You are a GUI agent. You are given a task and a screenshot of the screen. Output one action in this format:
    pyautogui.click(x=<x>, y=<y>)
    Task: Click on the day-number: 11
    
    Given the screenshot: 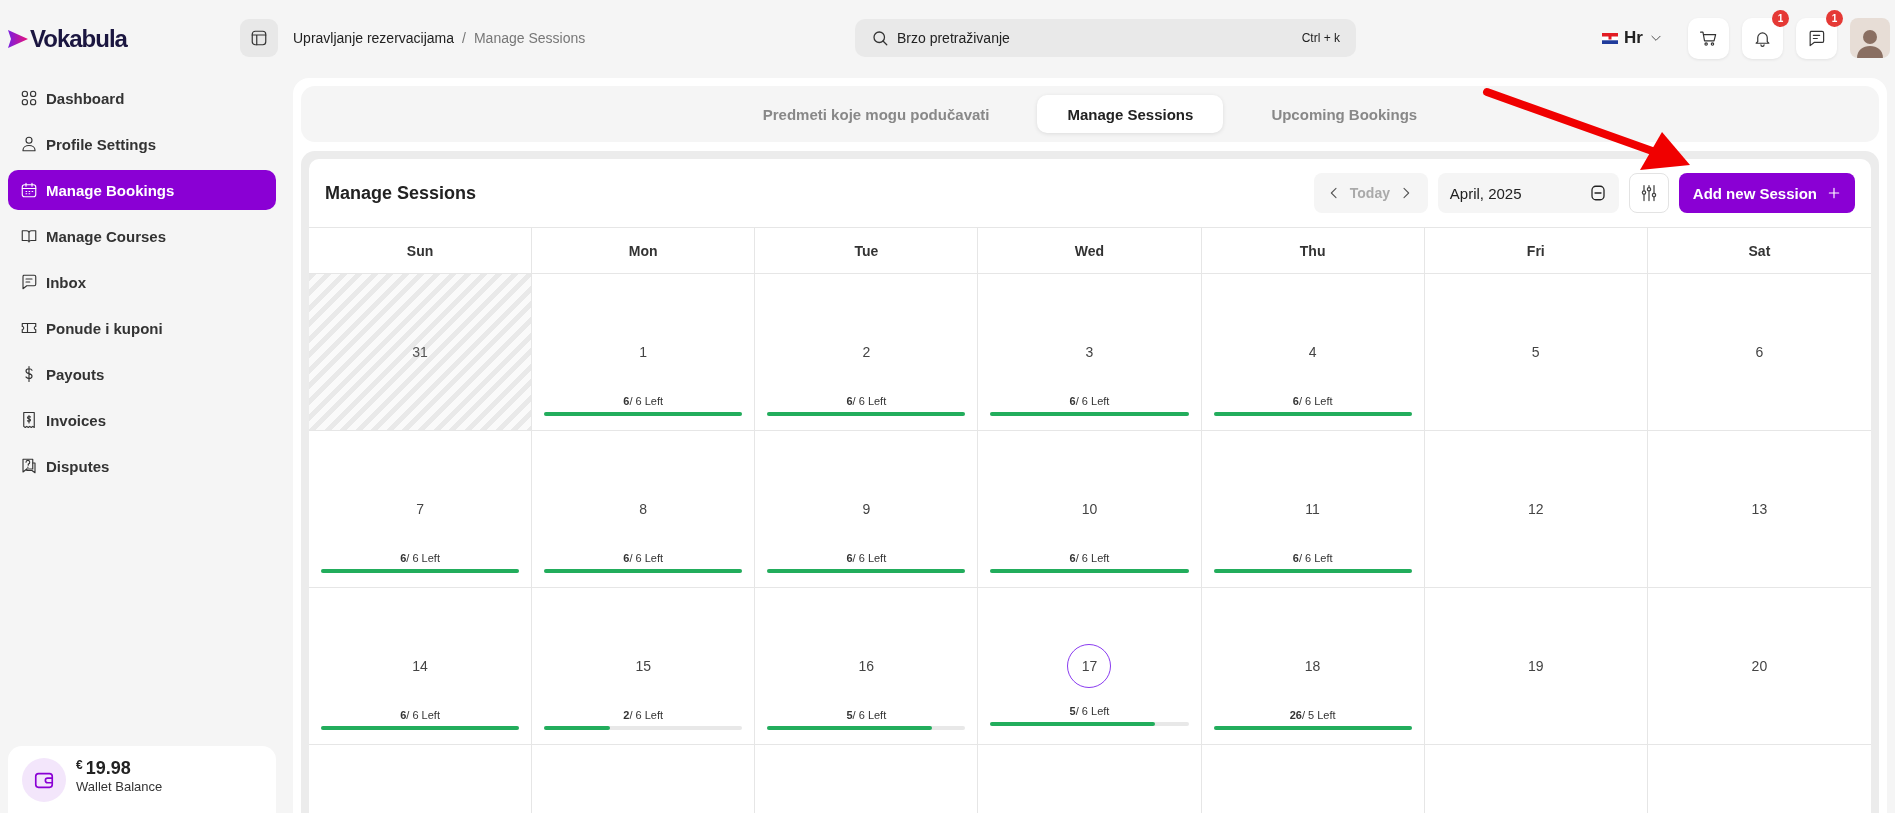 What is the action you would take?
    pyautogui.click(x=1312, y=509)
    